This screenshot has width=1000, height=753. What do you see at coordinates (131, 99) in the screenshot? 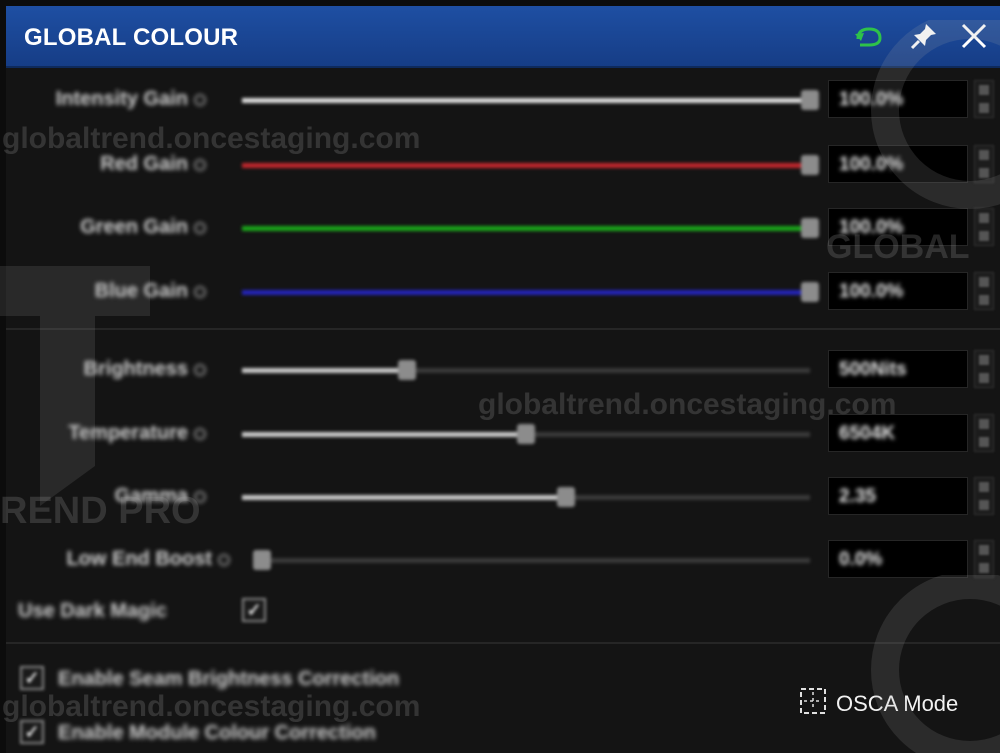
I see `slider-label: Intensity Gain` at bounding box center [131, 99].